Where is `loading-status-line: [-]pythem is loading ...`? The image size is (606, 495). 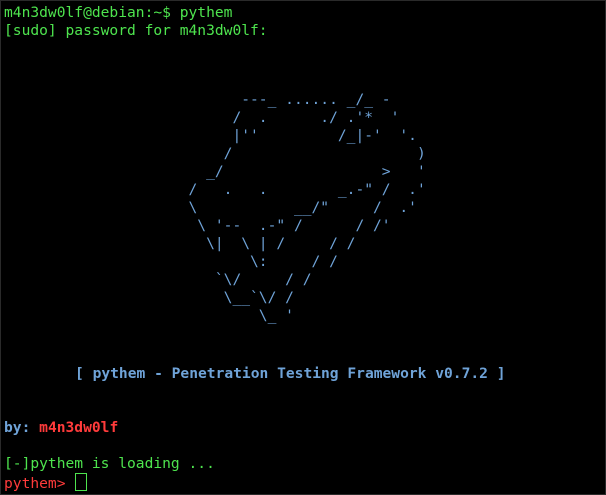
loading-status-line: [-]pythem is loading ... is located at coordinates (109, 463).